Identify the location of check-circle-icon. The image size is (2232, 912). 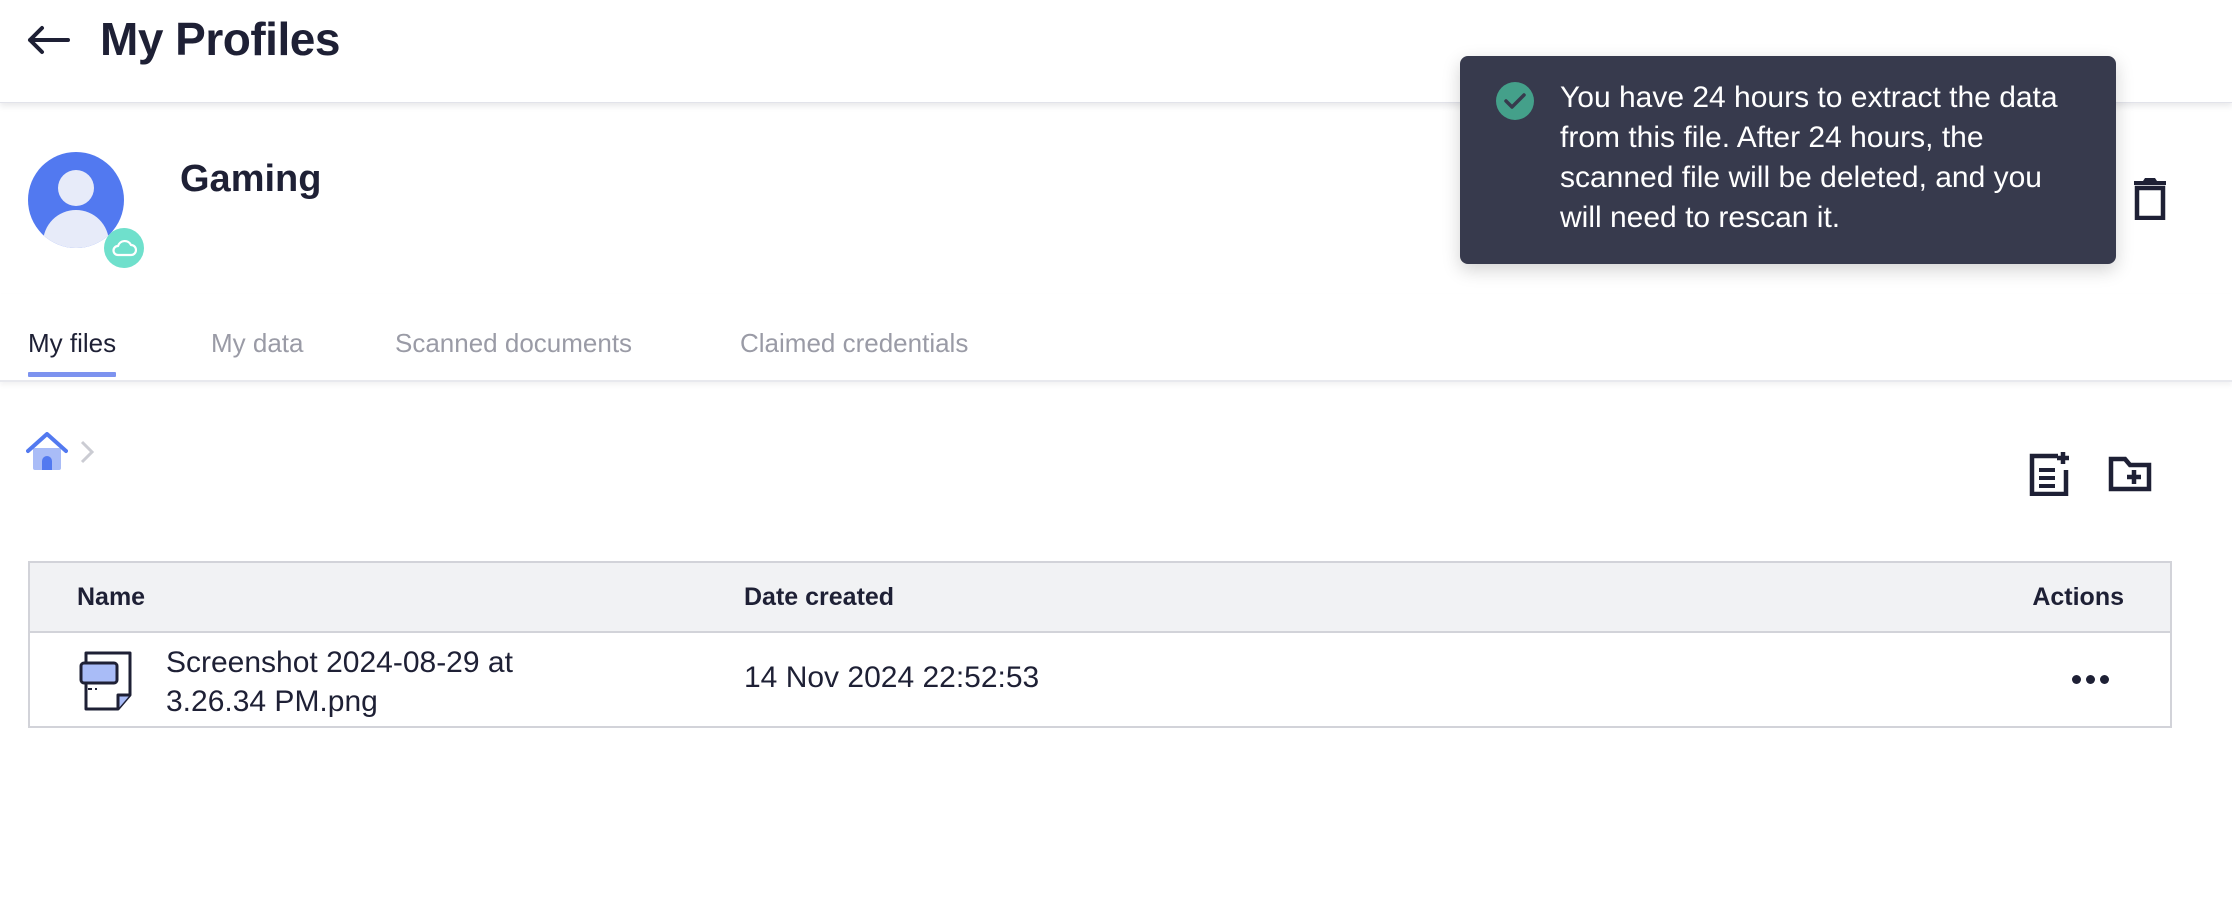
(1515, 101).